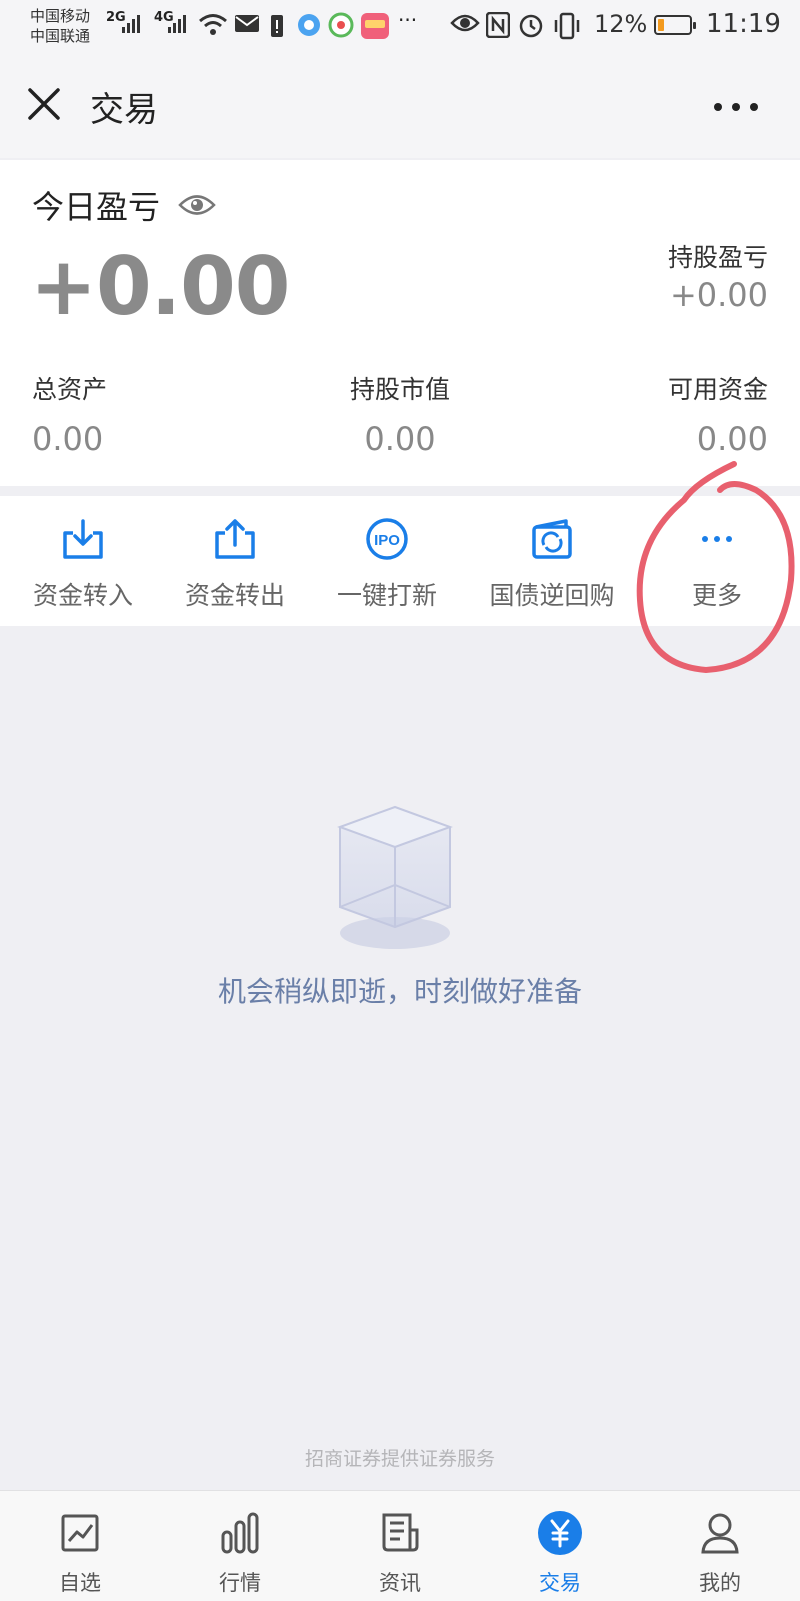  I want to click on empty-box-icon, so click(395, 877).